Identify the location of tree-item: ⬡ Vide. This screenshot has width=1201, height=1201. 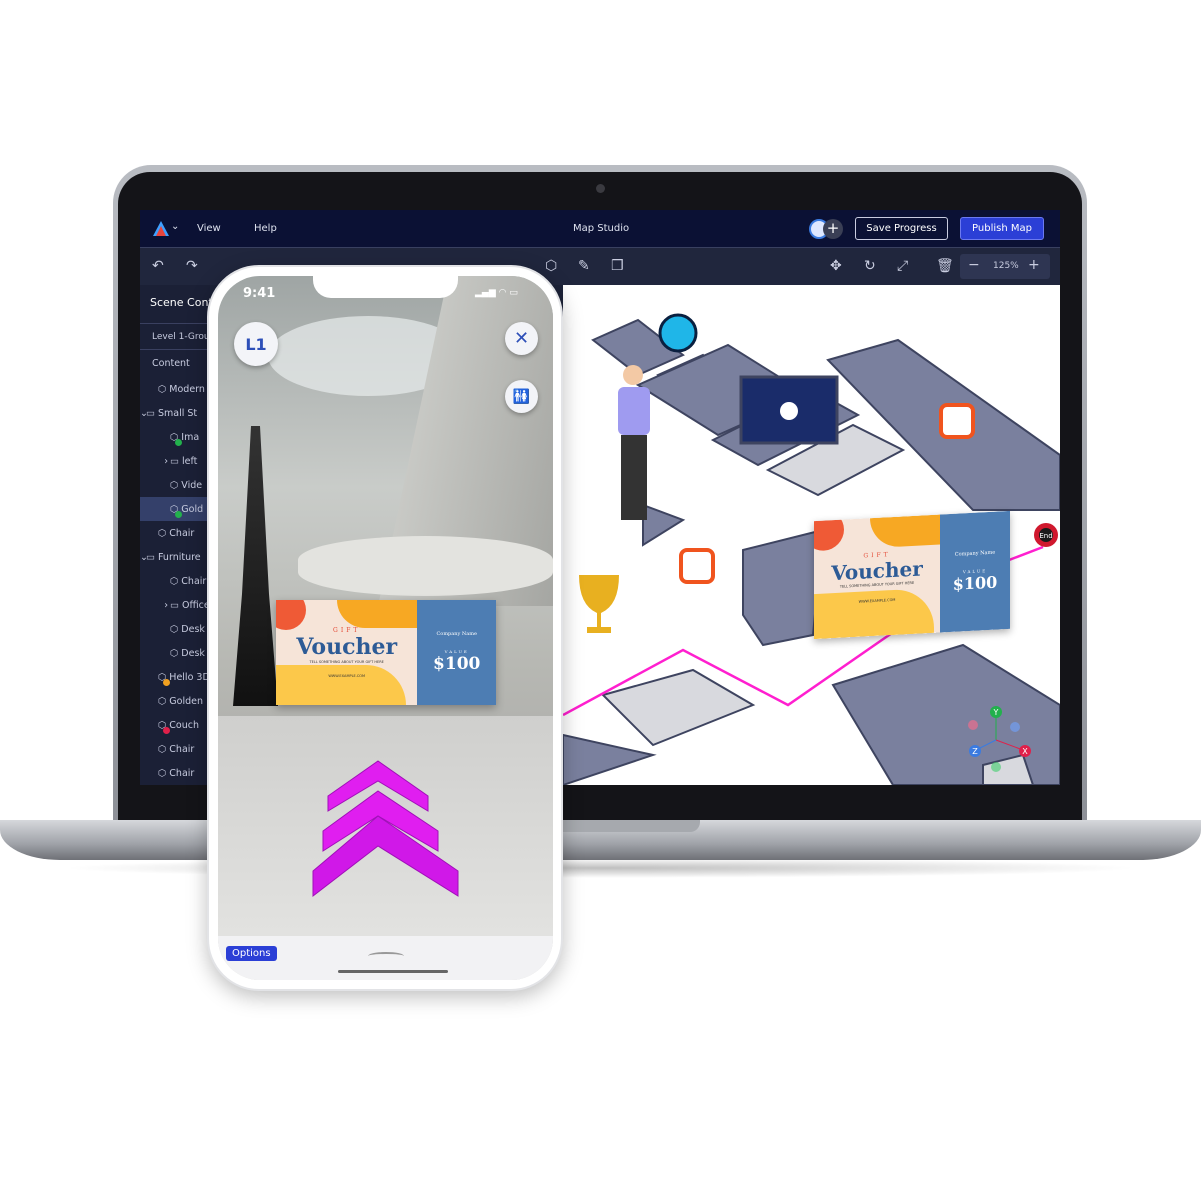
(175, 485).